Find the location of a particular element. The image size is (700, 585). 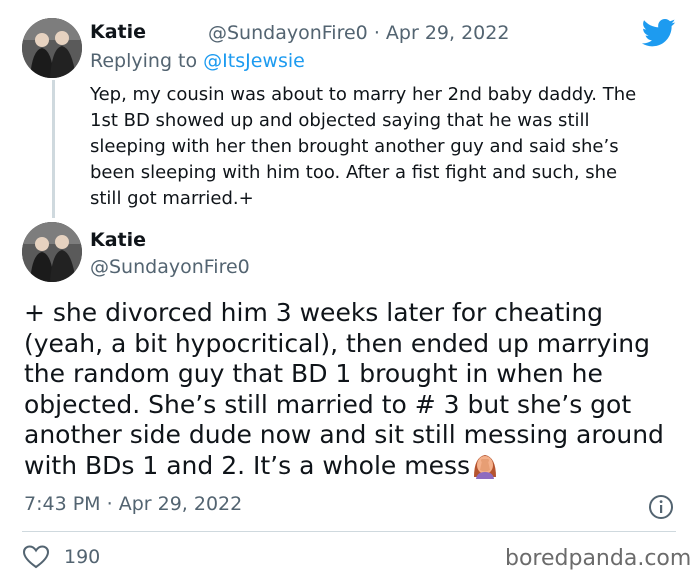

author-handle-date: @SundayonFire0 · Apr 29, 2022 is located at coordinates (358, 33).